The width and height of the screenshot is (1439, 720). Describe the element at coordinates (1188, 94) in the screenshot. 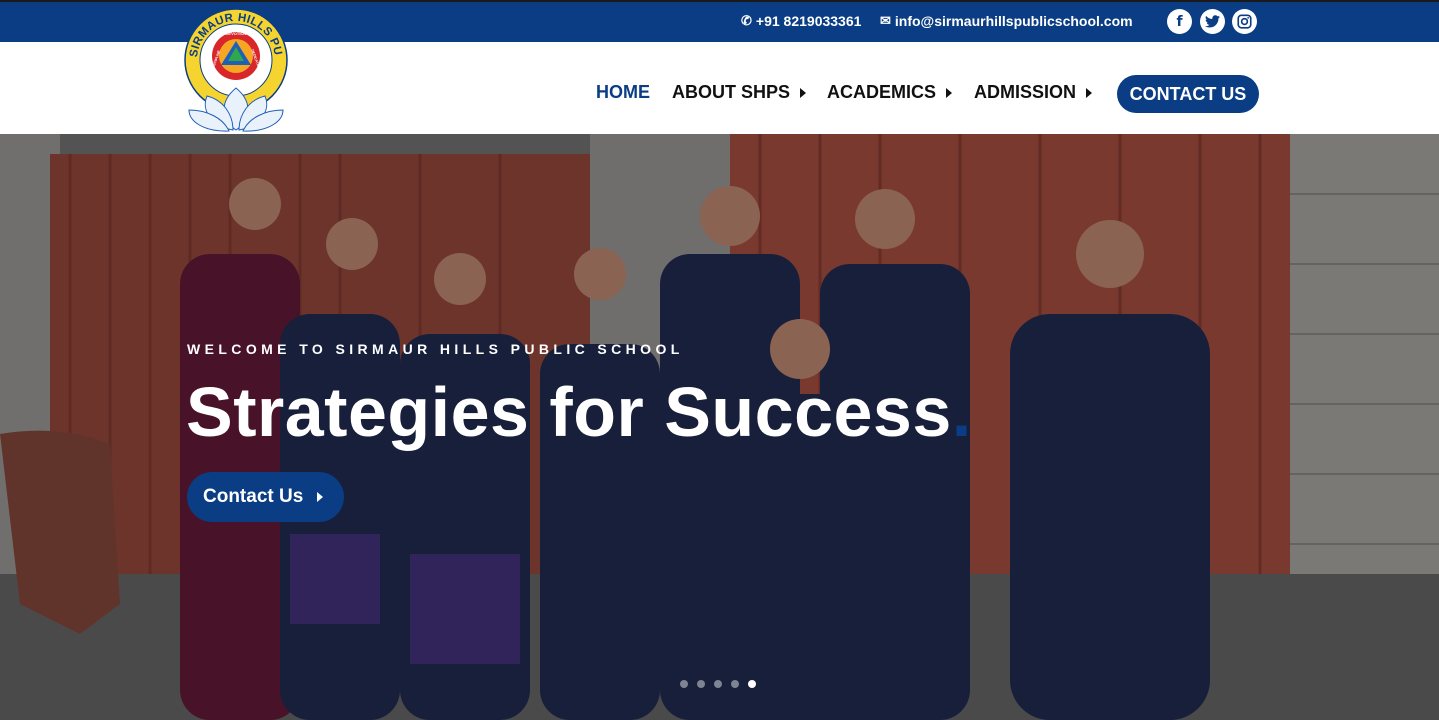

I see `contact-us-button: CONTACT US` at that location.